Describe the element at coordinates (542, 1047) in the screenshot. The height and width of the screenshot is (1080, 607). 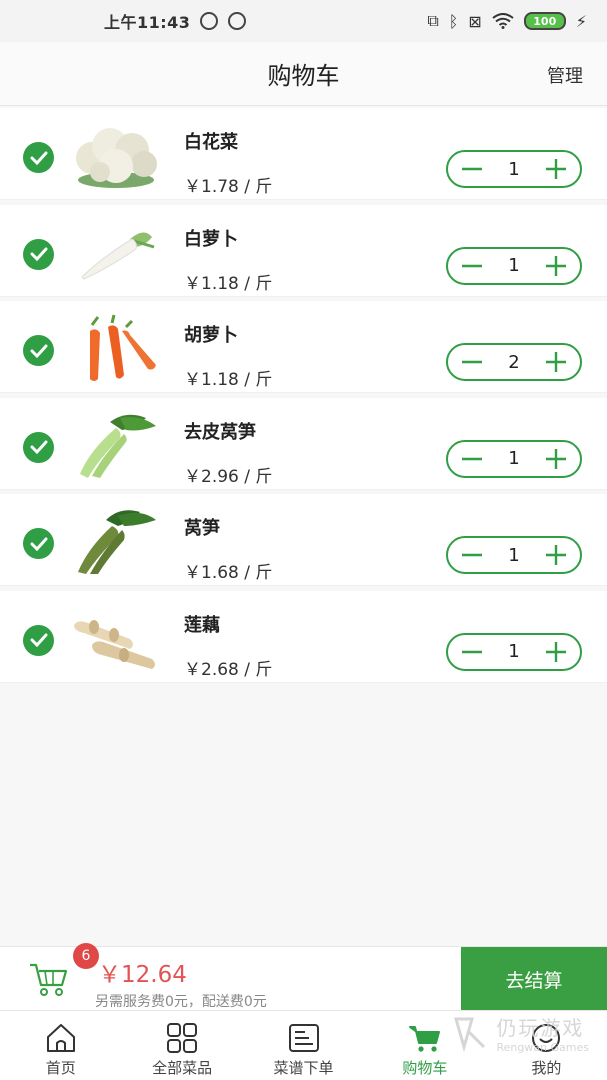
I see `watermark-subtext: Rengwan Games` at that location.